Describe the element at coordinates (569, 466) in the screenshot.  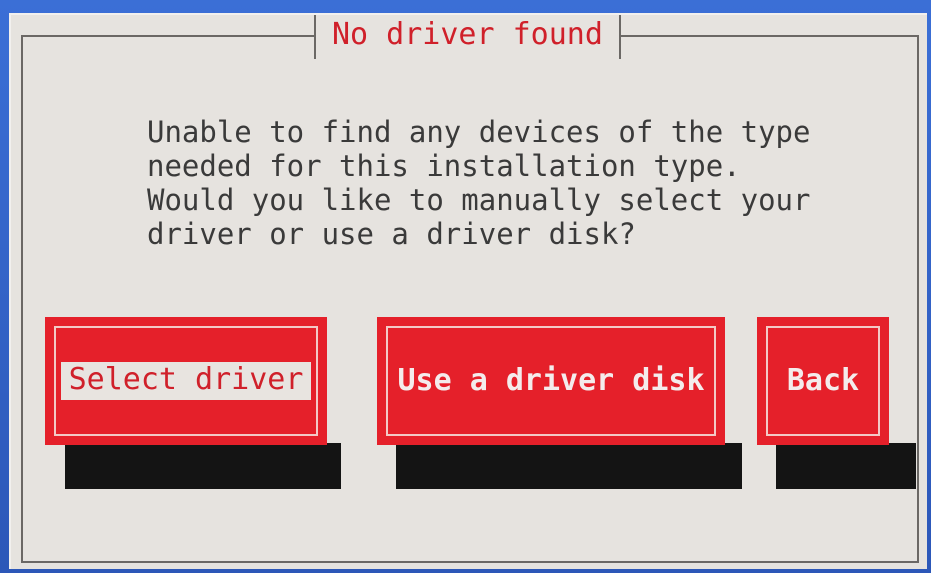
I see `use-driver-disk-button-shadow` at that location.